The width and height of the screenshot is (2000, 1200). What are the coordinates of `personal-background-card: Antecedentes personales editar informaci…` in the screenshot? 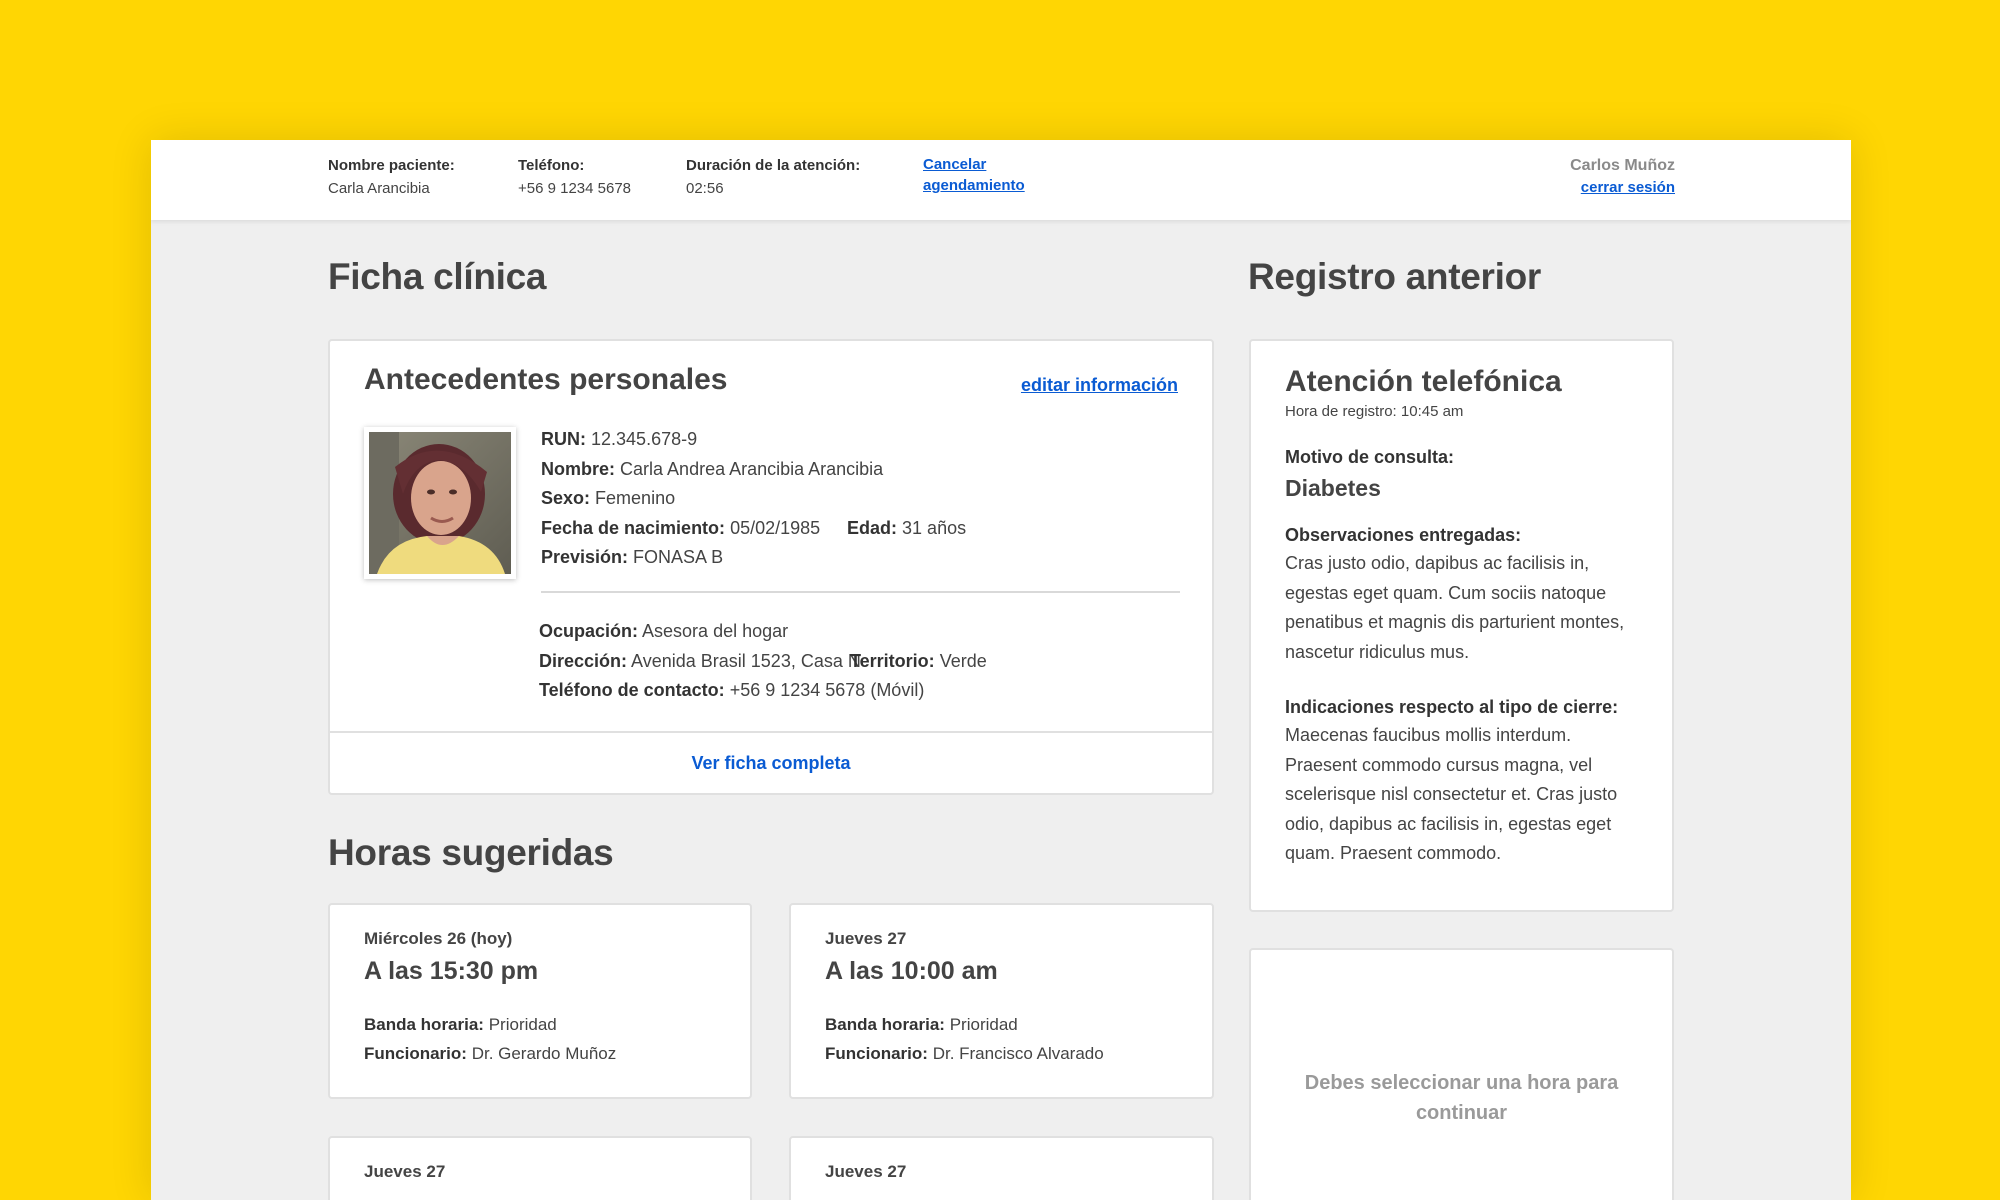 It's located at (771, 536).